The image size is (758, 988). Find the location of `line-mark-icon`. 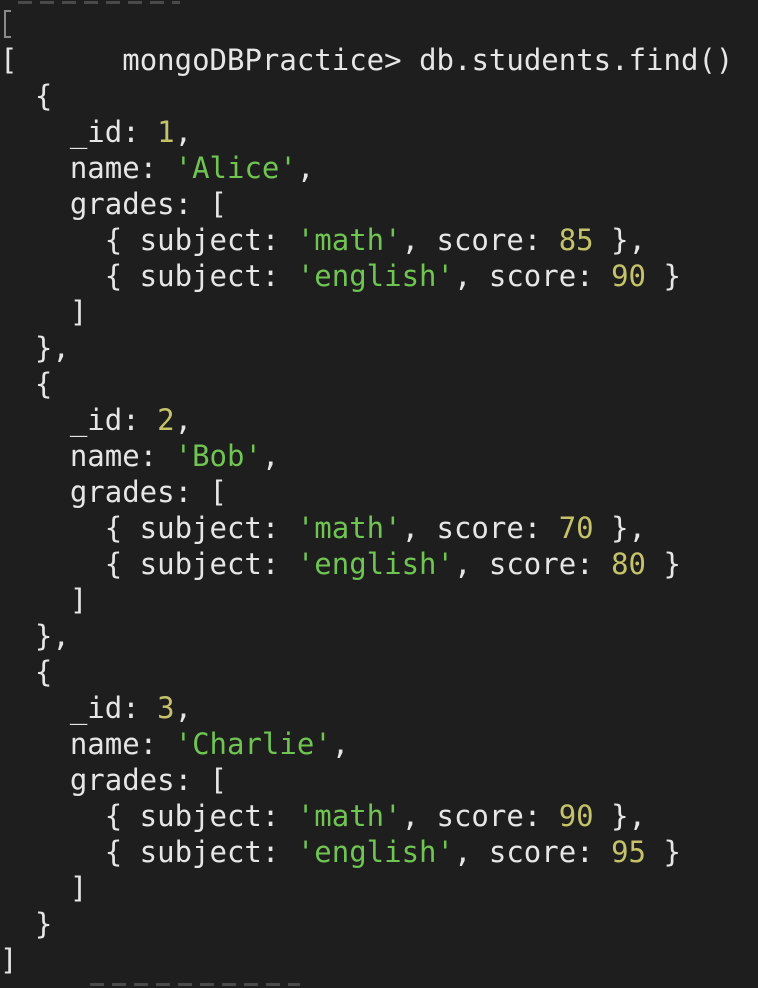

line-mark-icon is located at coordinates (7, 24).